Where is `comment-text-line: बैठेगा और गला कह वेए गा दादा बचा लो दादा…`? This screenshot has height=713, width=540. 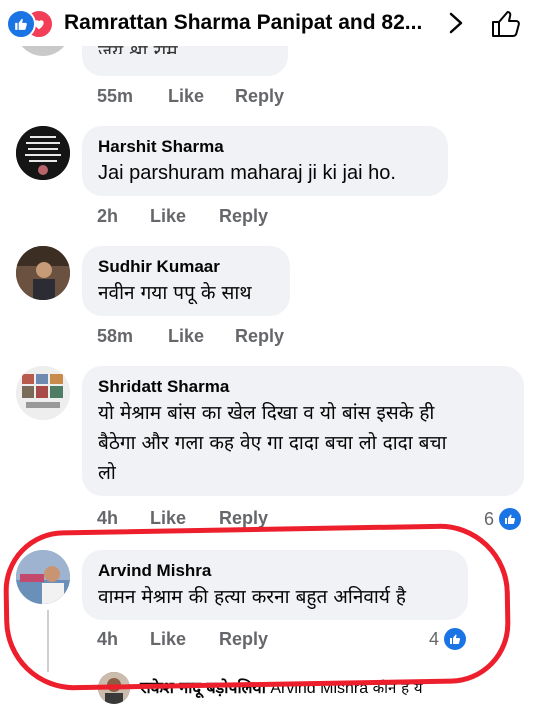
comment-text-line: बैठेगा और गला कह वेए गा दादा बचा लो दादा… is located at coordinates (272, 443).